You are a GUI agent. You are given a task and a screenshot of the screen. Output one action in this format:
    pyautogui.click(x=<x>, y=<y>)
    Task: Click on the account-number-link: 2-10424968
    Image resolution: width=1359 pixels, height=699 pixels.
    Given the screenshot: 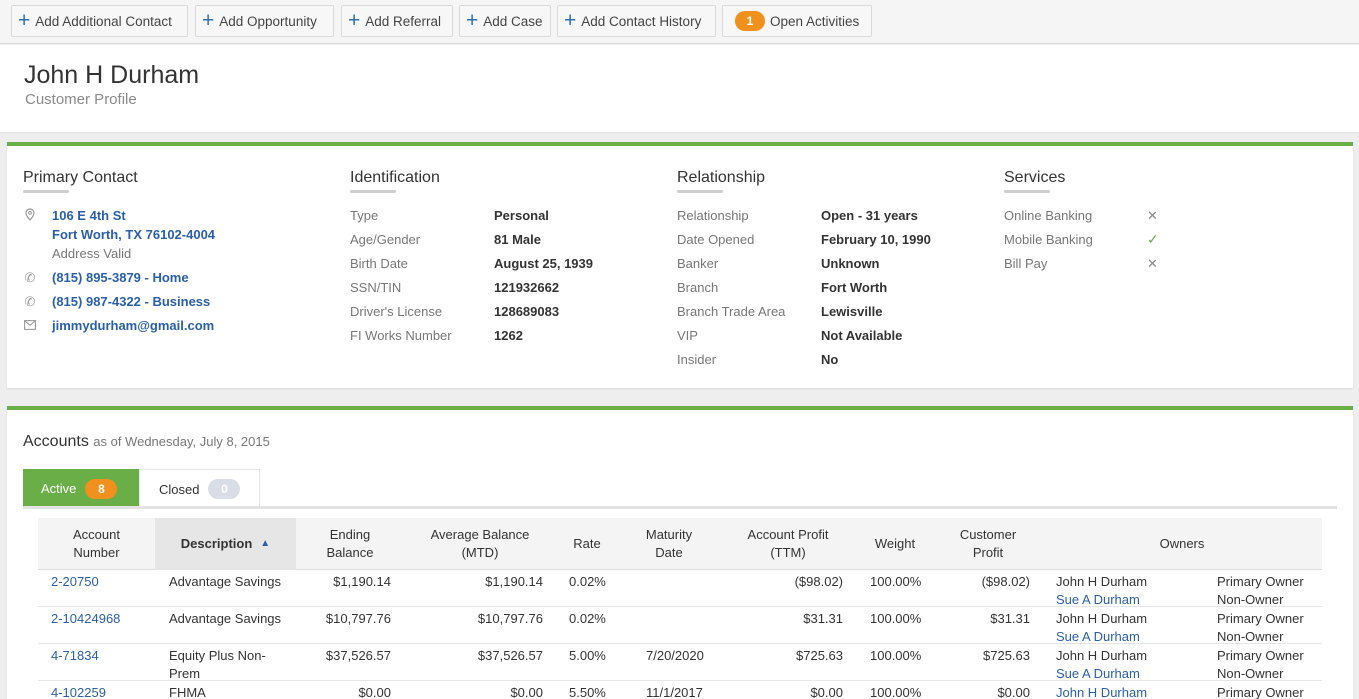 What is the action you would take?
    pyautogui.click(x=85, y=619)
    